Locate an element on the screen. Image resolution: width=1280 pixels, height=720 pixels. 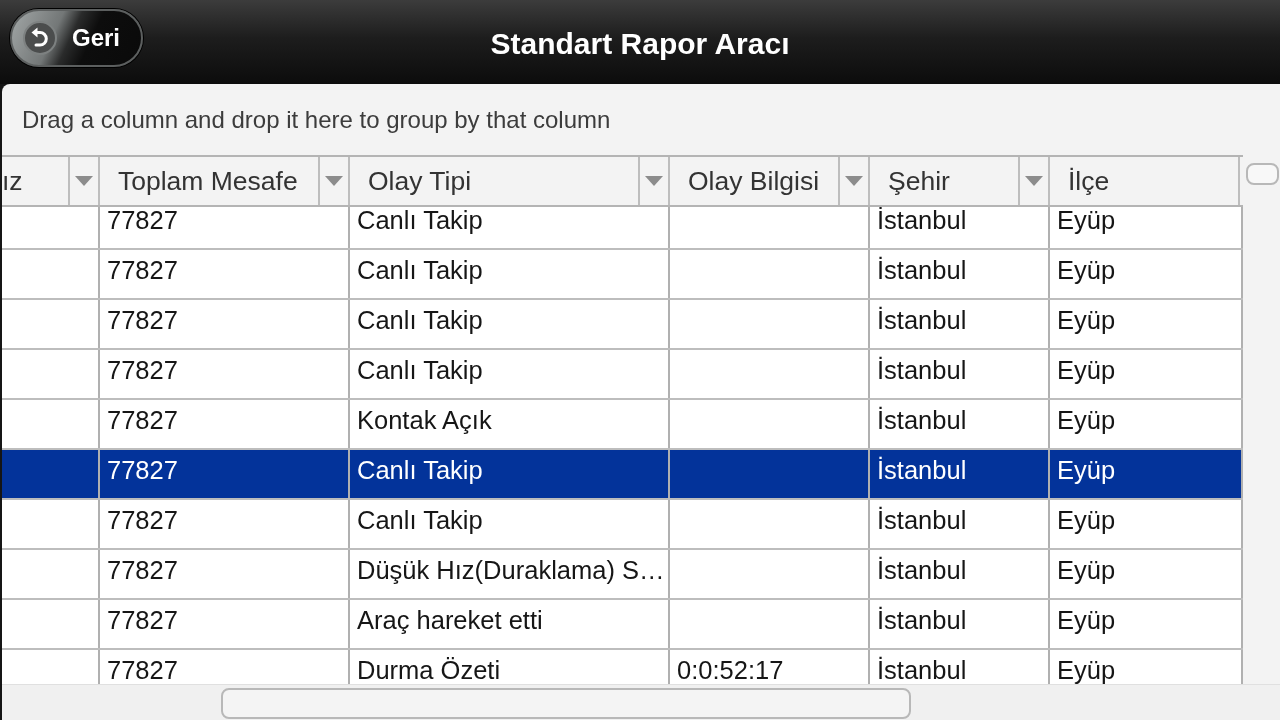
table-row: 77827 Düşük Hız(Duraklama) S… İstanbul Eyüp is located at coordinates (622, 575).